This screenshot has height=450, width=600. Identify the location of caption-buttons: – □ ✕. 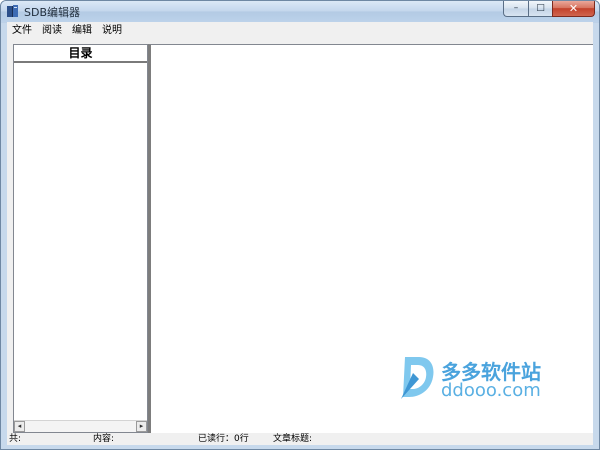
(549, 9).